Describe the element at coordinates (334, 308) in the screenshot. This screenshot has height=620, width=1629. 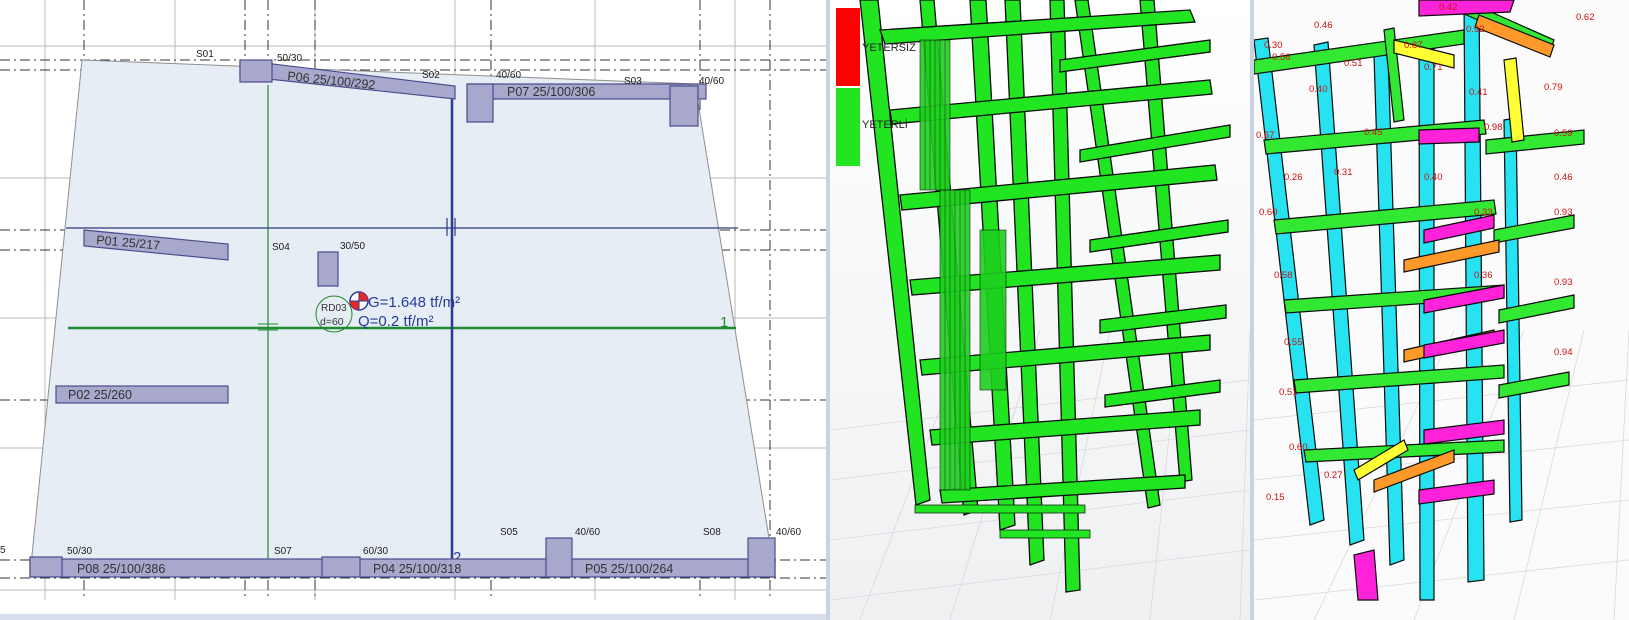
I see `slab-id-label: RD03` at that location.